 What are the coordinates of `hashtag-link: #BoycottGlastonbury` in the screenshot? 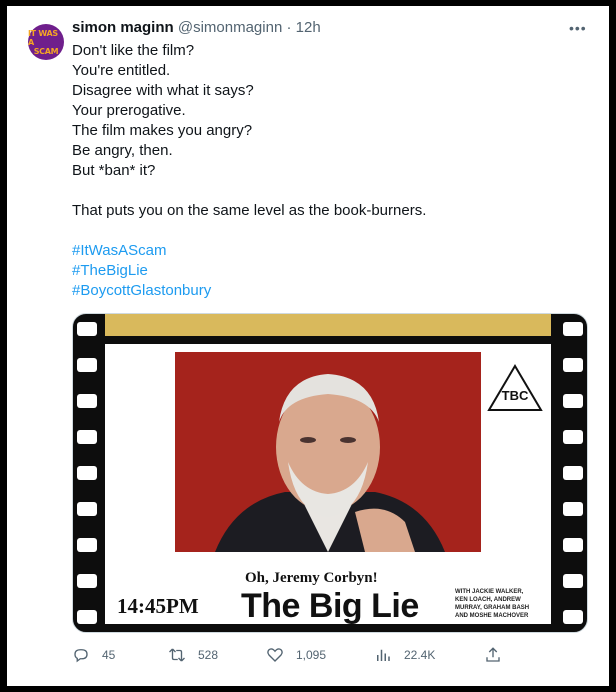 It's located at (332, 291).